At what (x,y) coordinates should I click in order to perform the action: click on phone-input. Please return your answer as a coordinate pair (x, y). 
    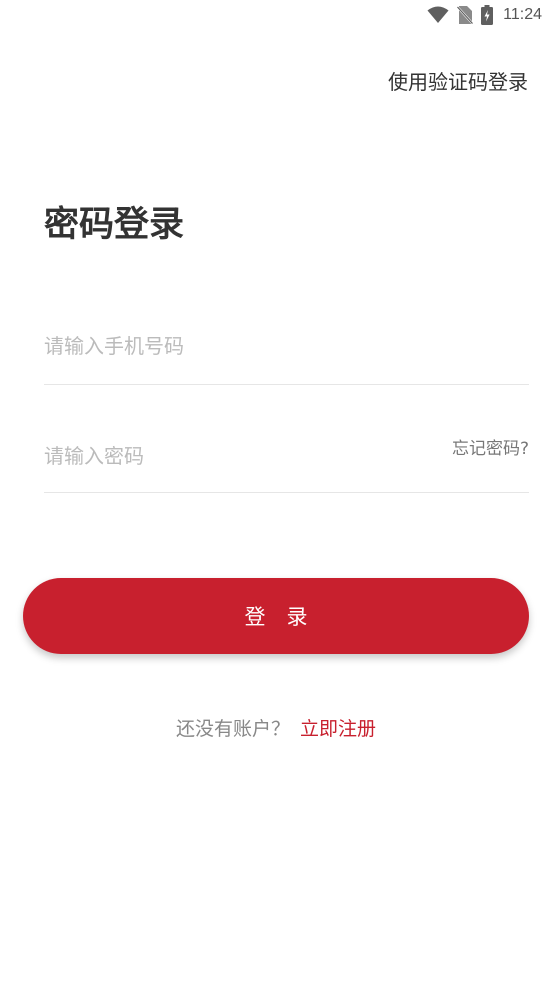
    Looking at the image, I should click on (224, 346).